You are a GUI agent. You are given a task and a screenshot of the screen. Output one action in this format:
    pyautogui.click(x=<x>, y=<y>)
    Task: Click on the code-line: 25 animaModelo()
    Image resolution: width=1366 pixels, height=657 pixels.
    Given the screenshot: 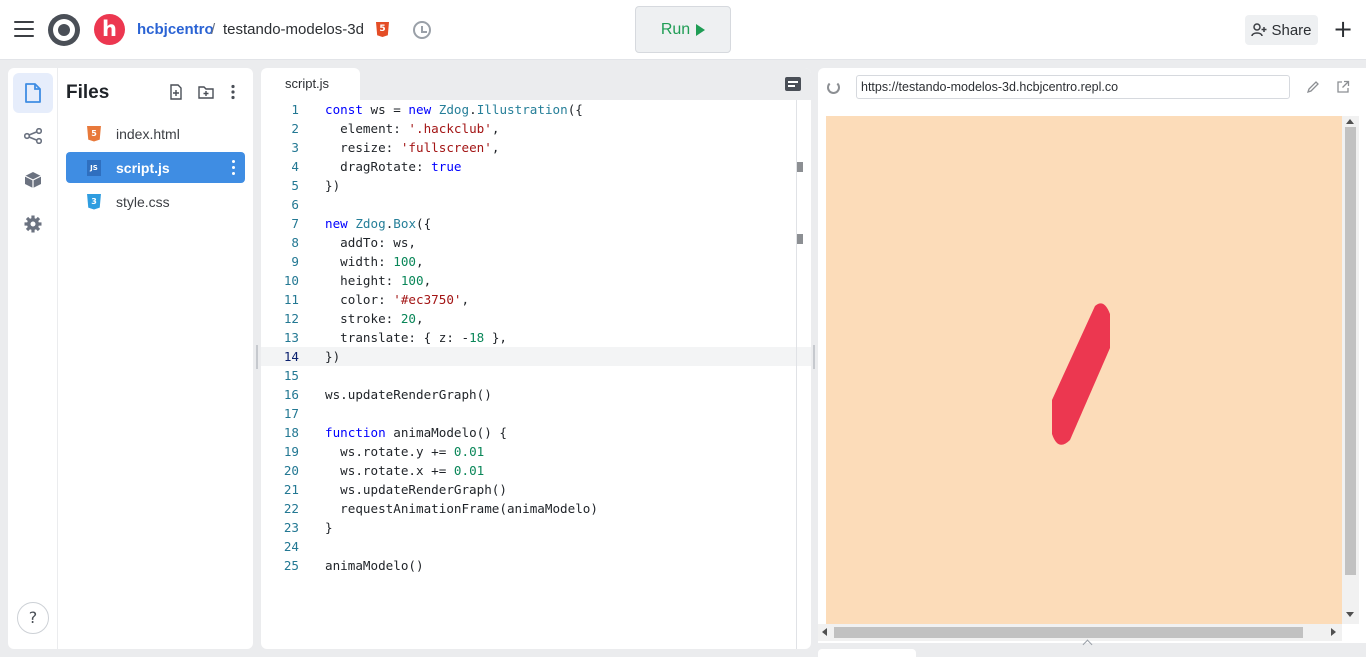 What is the action you would take?
    pyautogui.click(x=536, y=565)
    